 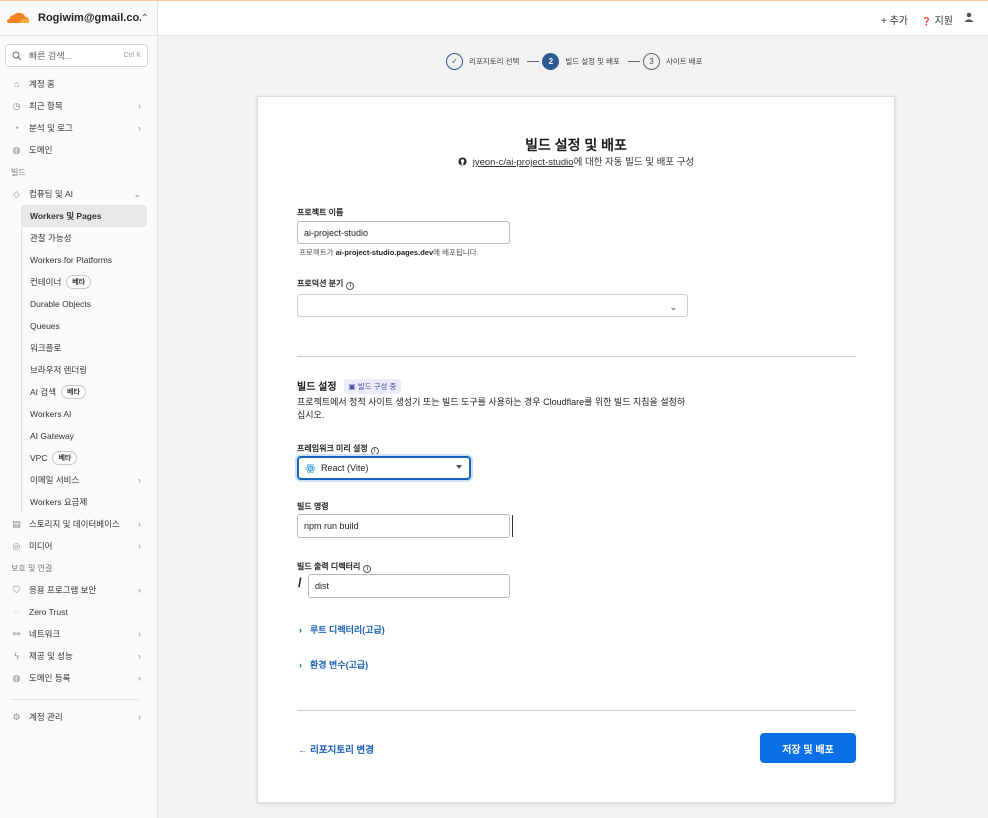 What do you see at coordinates (78, 612) in the screenshot?
I see `nav-zero-trust: ◌ Zero Trust` at bounding box center [78, 612].